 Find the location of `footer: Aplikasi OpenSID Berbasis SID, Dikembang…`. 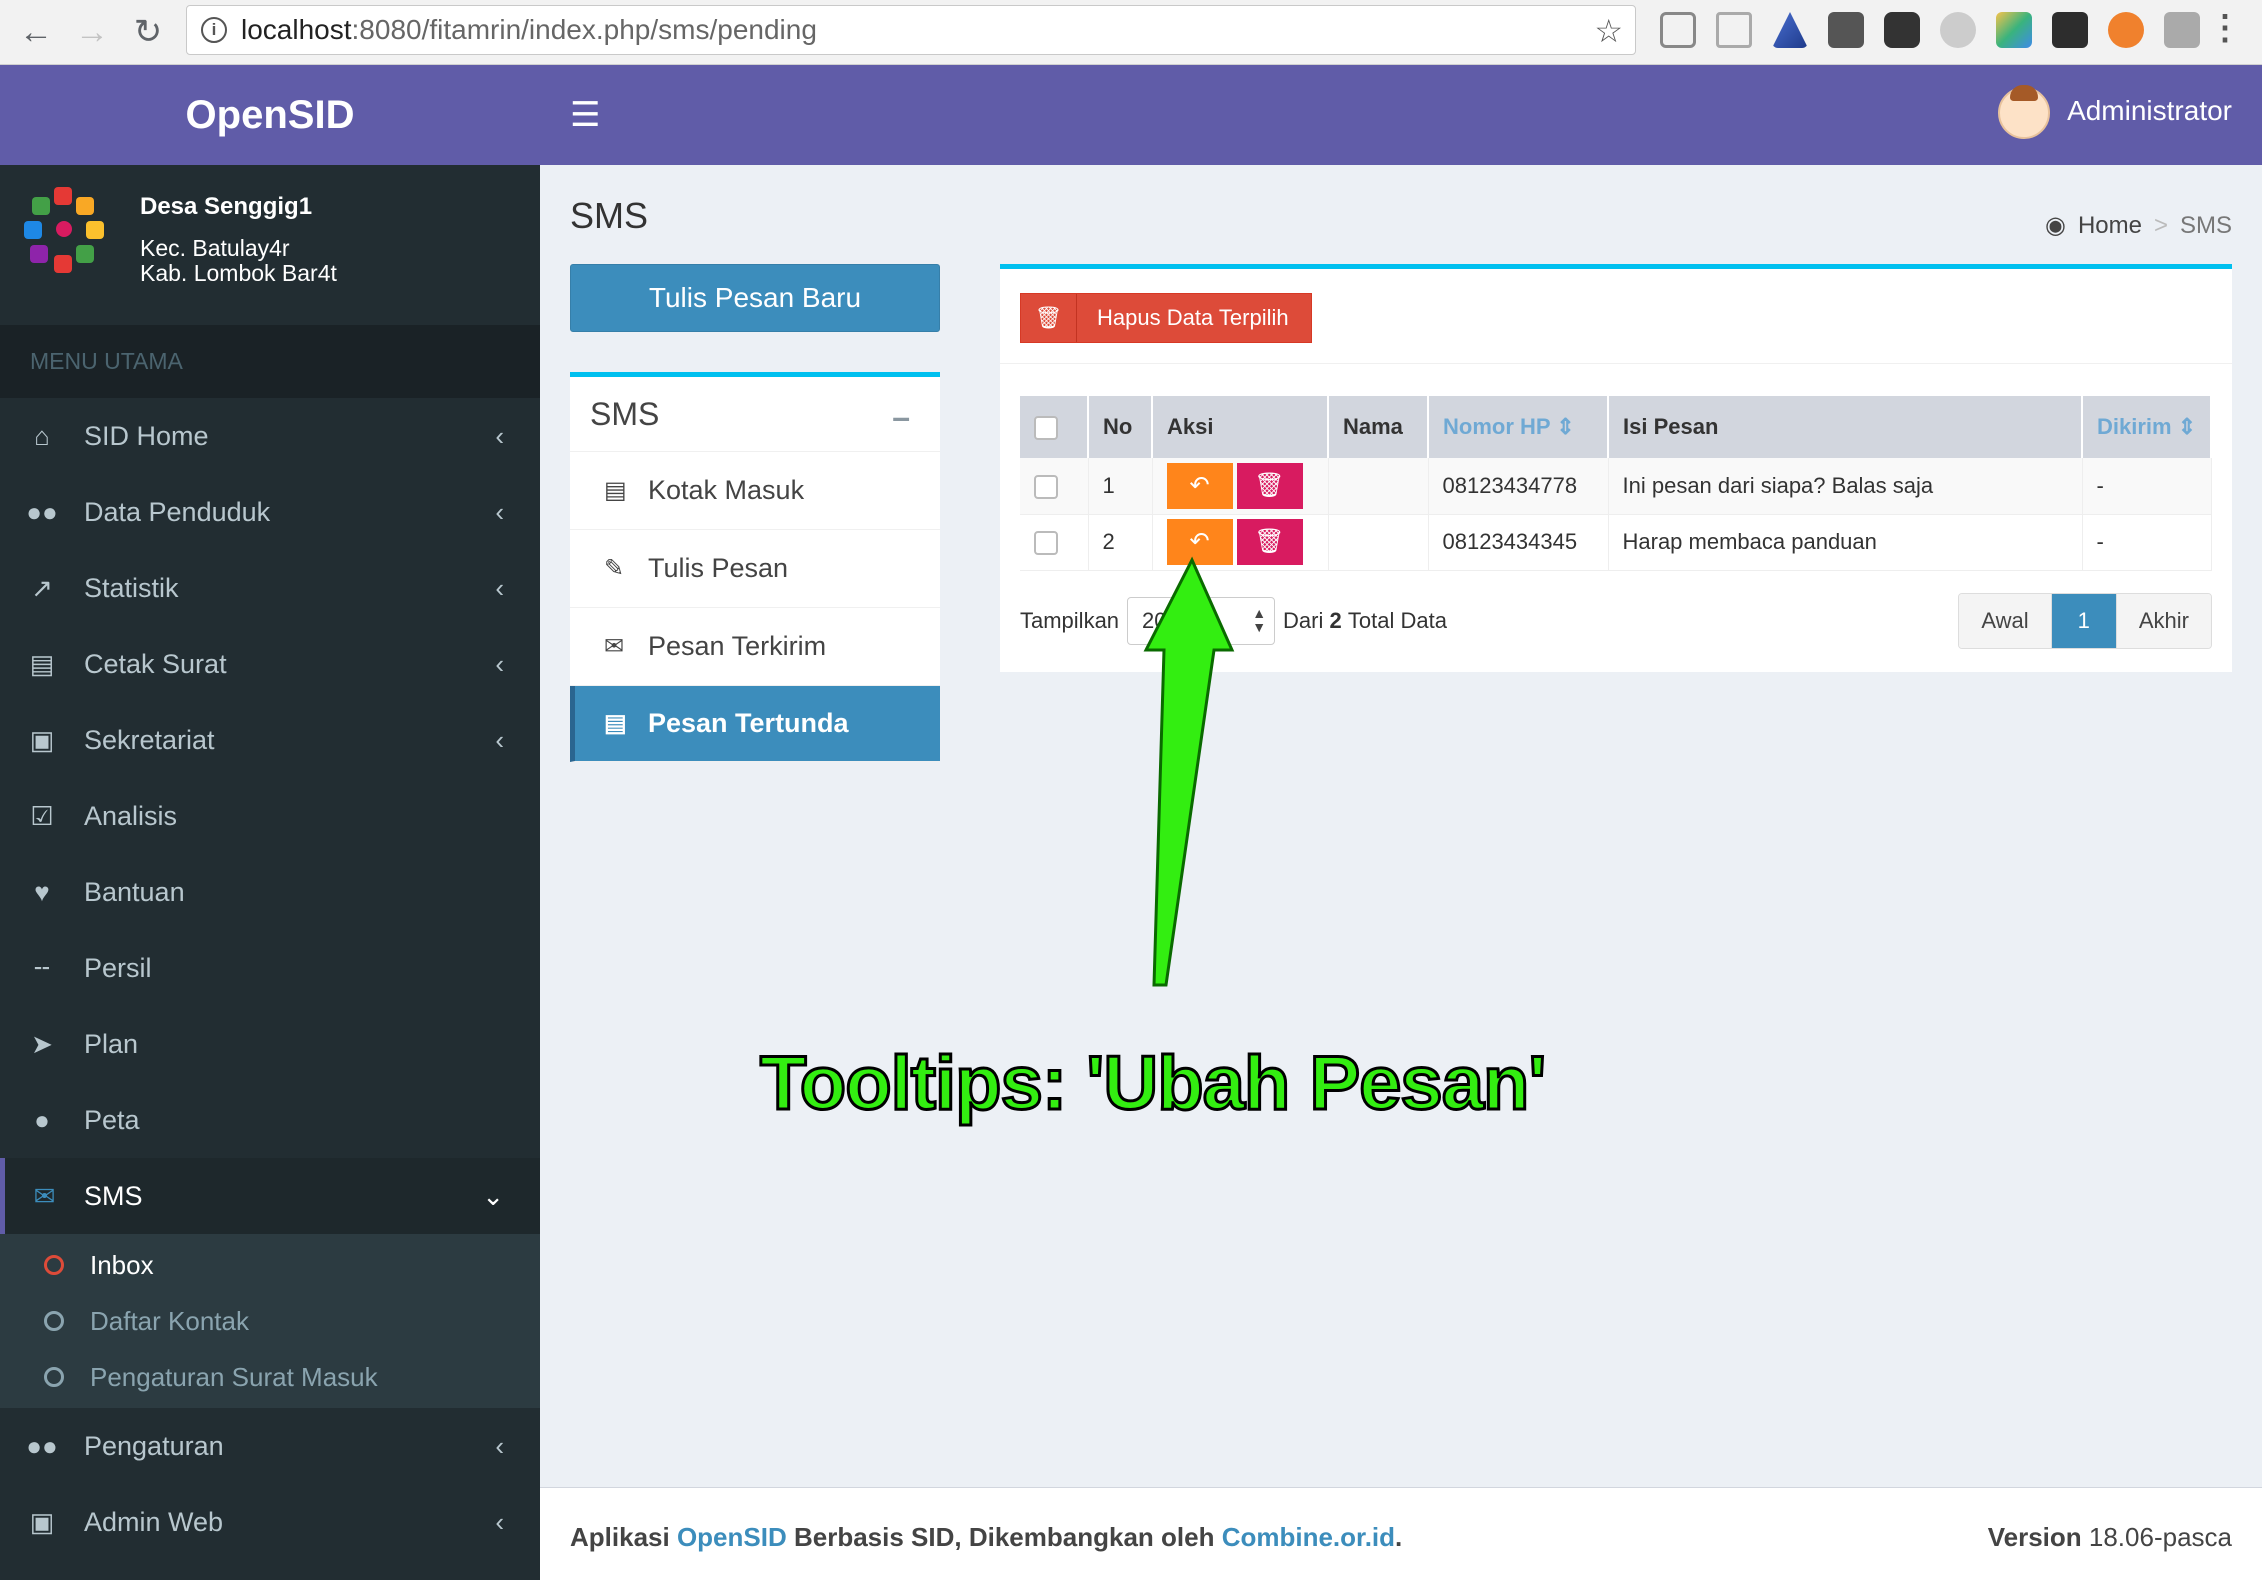

footer: Aplikasi OpenSID Berbasis SID, Dikembang… is located at coordinates (1401, 1533).